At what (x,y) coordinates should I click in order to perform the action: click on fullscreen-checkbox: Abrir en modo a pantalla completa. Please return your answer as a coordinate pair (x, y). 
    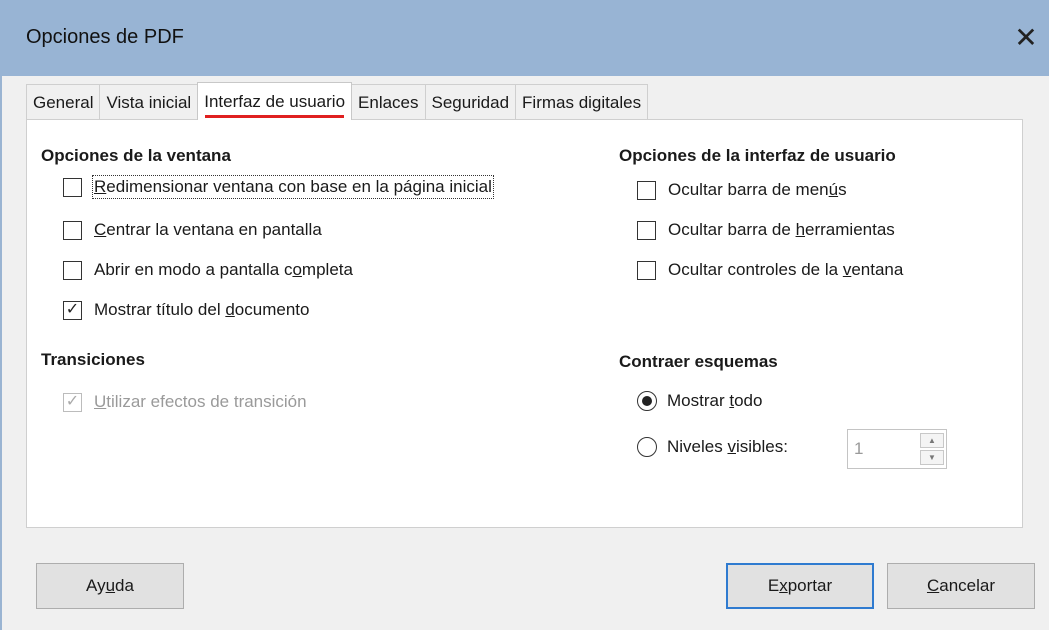
    Looking at the image, I should click on (208, 270).